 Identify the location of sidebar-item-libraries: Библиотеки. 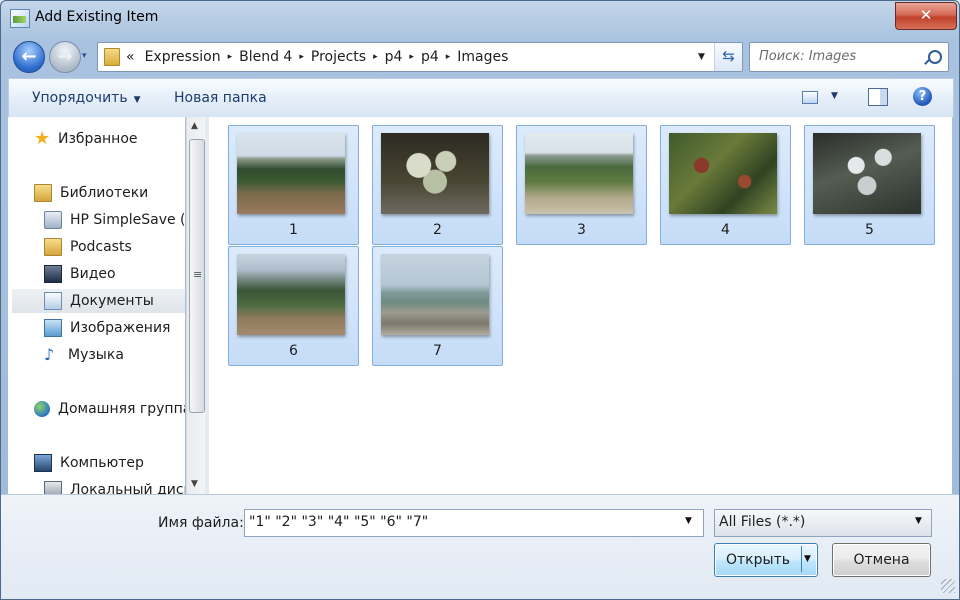
(91, 193).